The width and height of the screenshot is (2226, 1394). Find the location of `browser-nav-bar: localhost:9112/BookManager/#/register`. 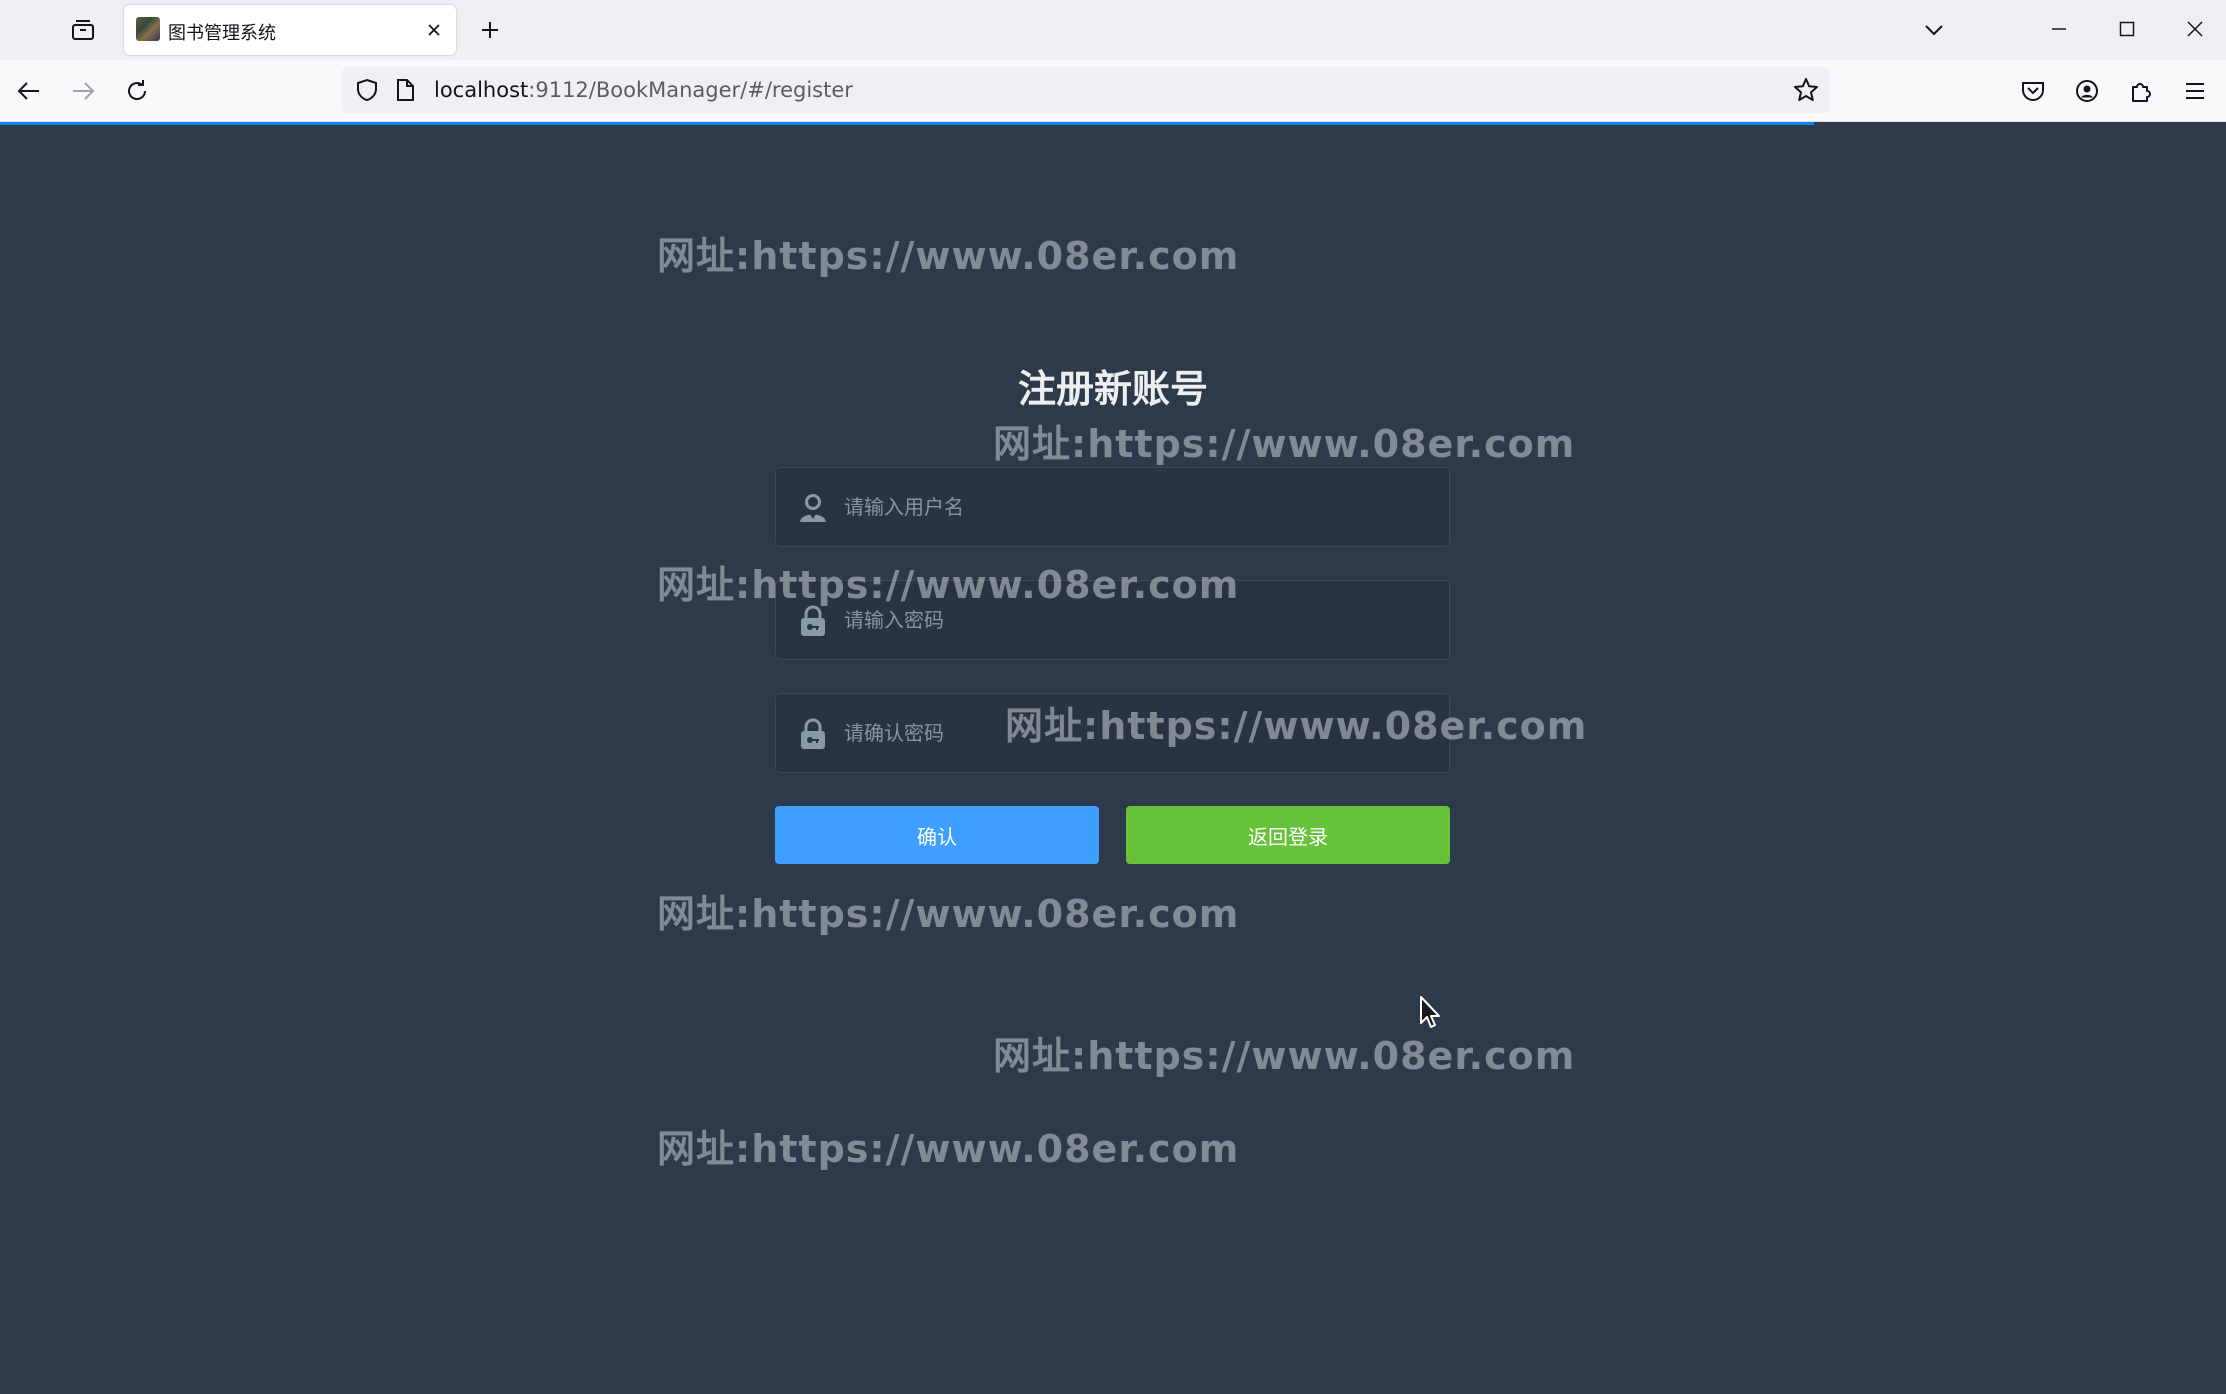

browser-nav-bar: localhost:9112/BookManager/#/register is located at coordinates (1113, 91).